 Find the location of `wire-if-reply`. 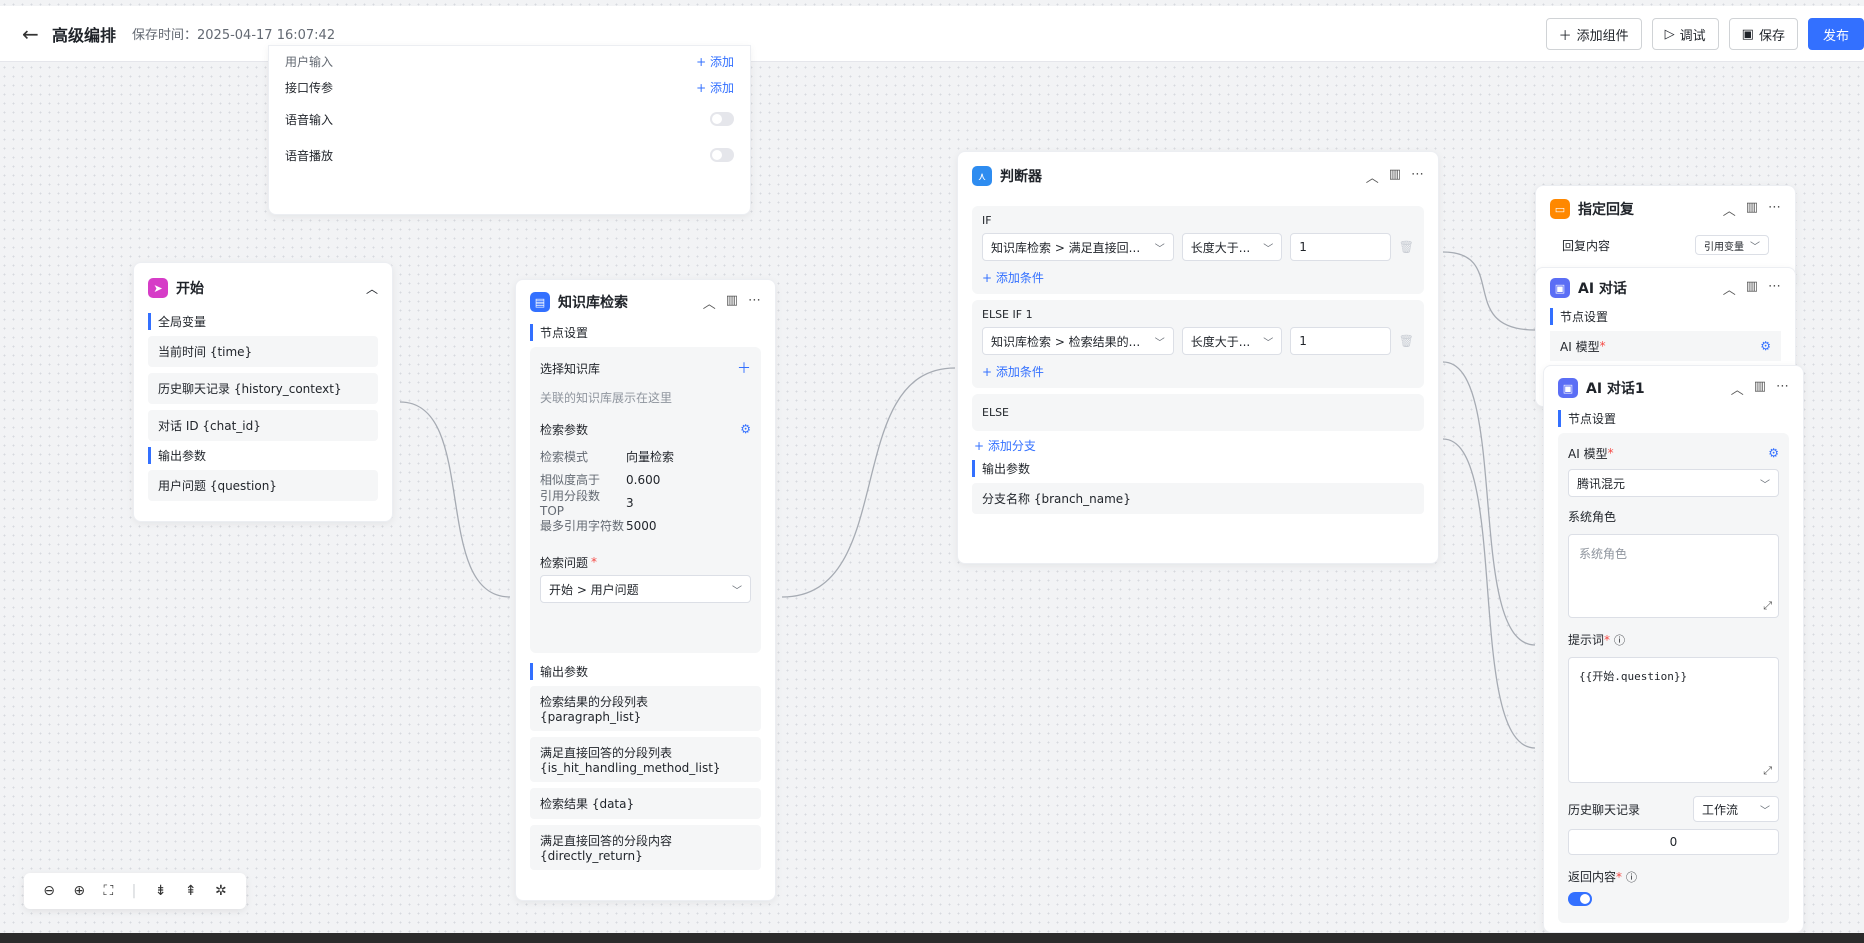

wire-if-reply is located at coordinates (1489, 291).